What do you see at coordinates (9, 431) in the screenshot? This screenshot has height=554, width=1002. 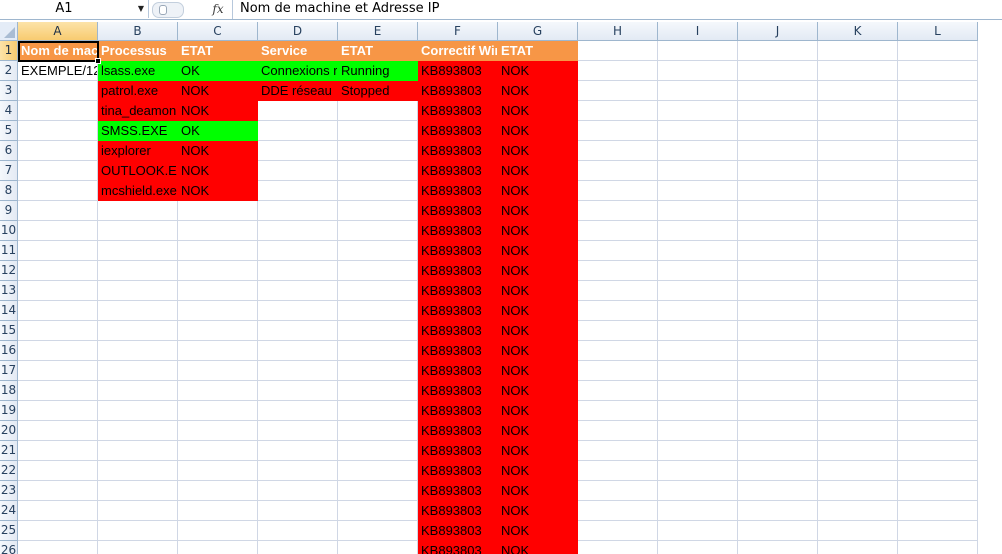 I see `row-header-20: 20` at bounding box center [9, 431].